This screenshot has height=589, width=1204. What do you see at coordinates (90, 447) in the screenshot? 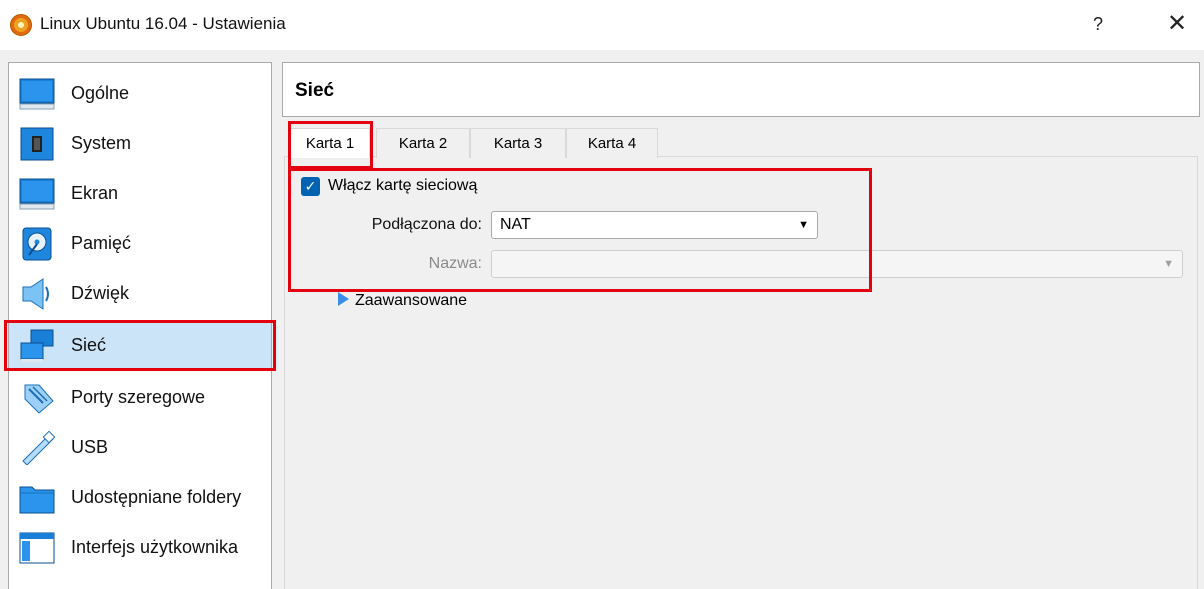
I see `sidebar-item-label: USB` at bounding box center [90, 447].